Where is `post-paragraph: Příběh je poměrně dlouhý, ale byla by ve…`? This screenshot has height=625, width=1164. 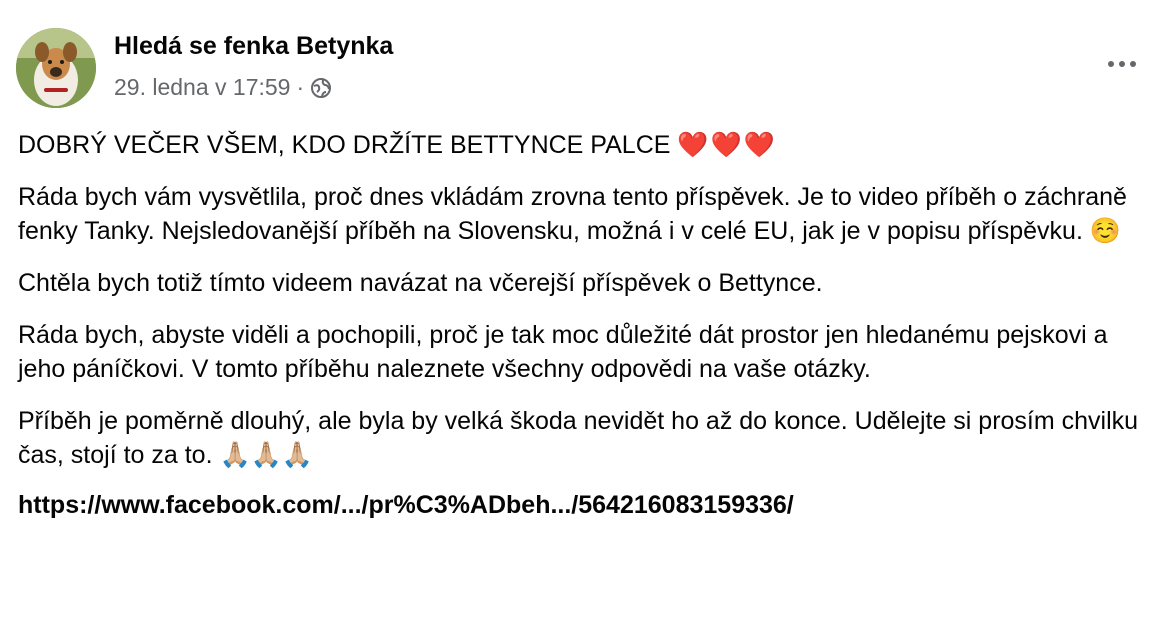
post-paragraph: Příběh je poměrně dlouhý, ale byla by ve… is located at coordinates (585, 438).